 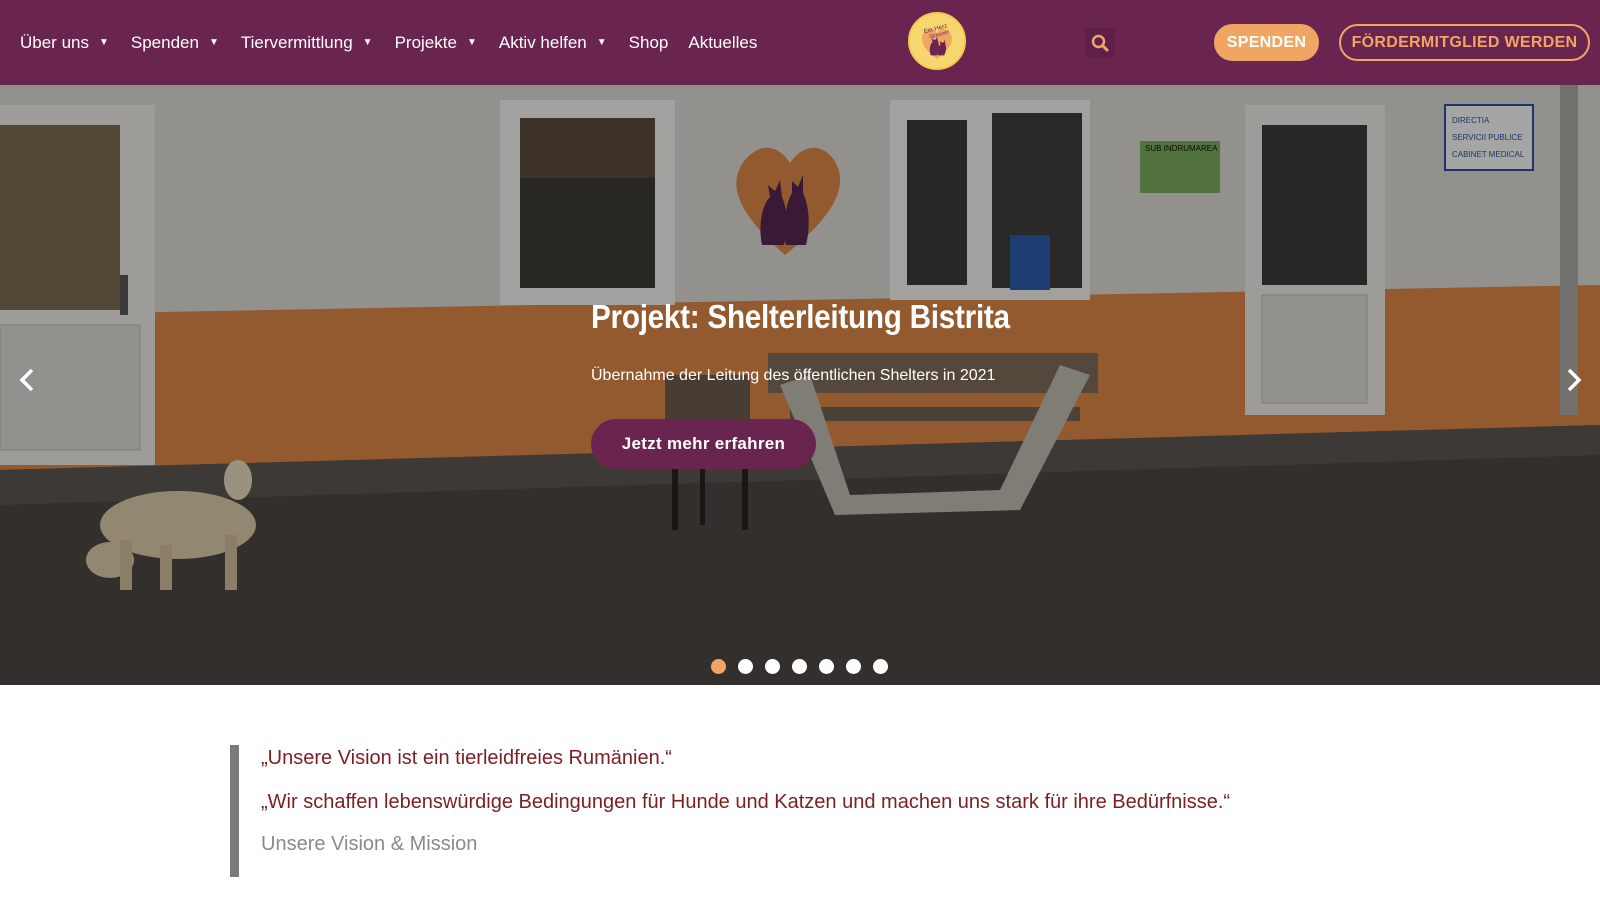 I want to click on nav-item-aktuelles: Aktuelles, so click(x=722, y=43).